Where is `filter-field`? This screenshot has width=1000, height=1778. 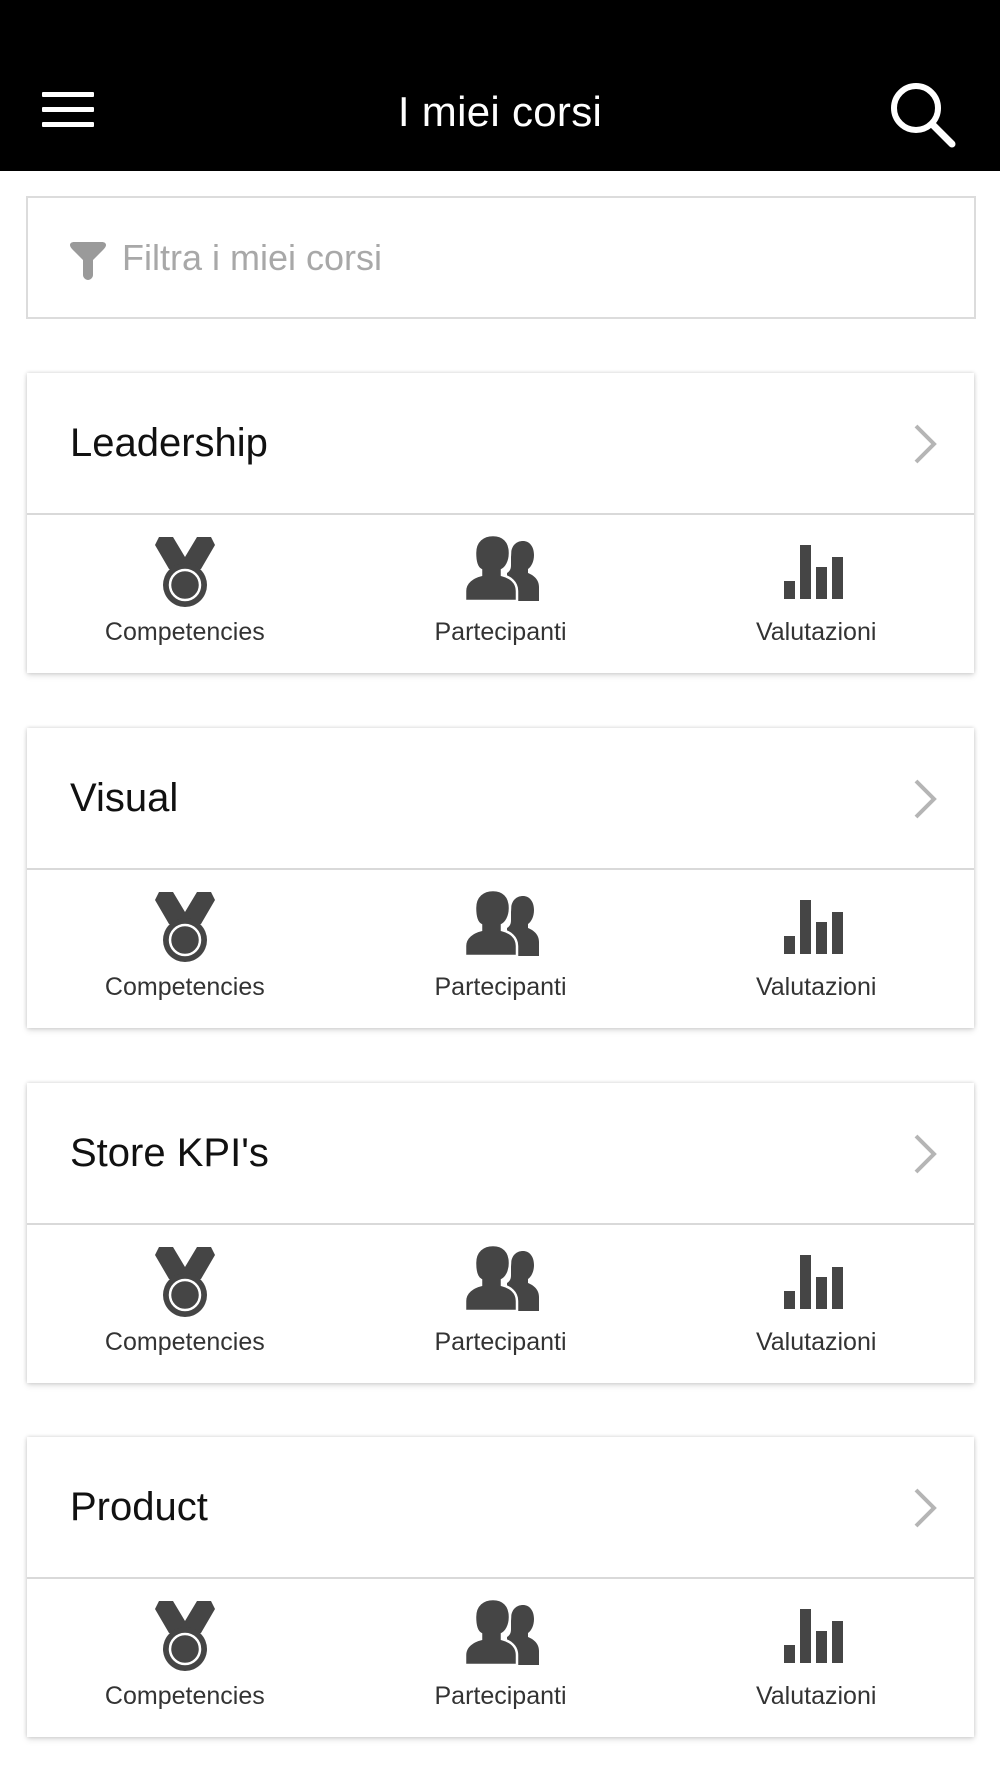
filter-field is located at coordinates (501, 257).